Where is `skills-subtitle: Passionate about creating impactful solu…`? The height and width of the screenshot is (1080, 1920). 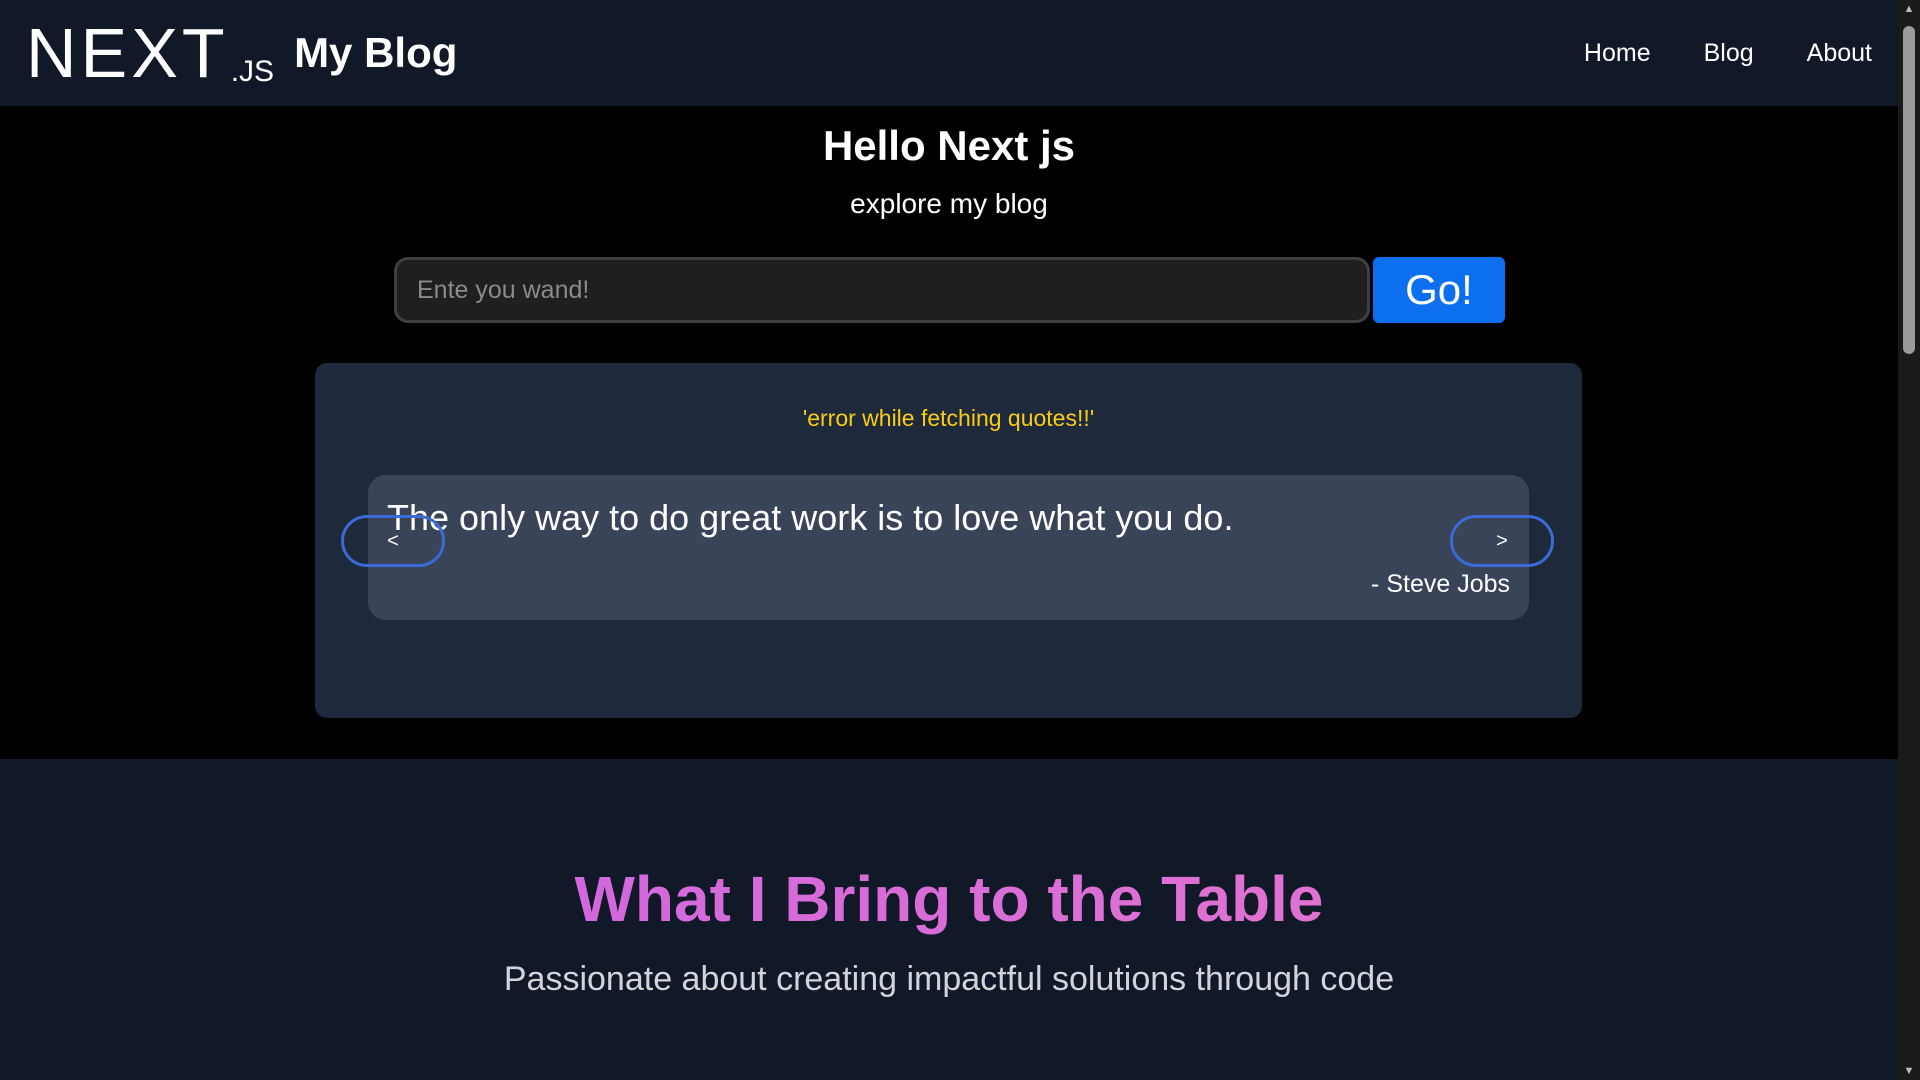 skills-subtitle: Passionate about creating impactful solu… is located at coordinates (949, 979).